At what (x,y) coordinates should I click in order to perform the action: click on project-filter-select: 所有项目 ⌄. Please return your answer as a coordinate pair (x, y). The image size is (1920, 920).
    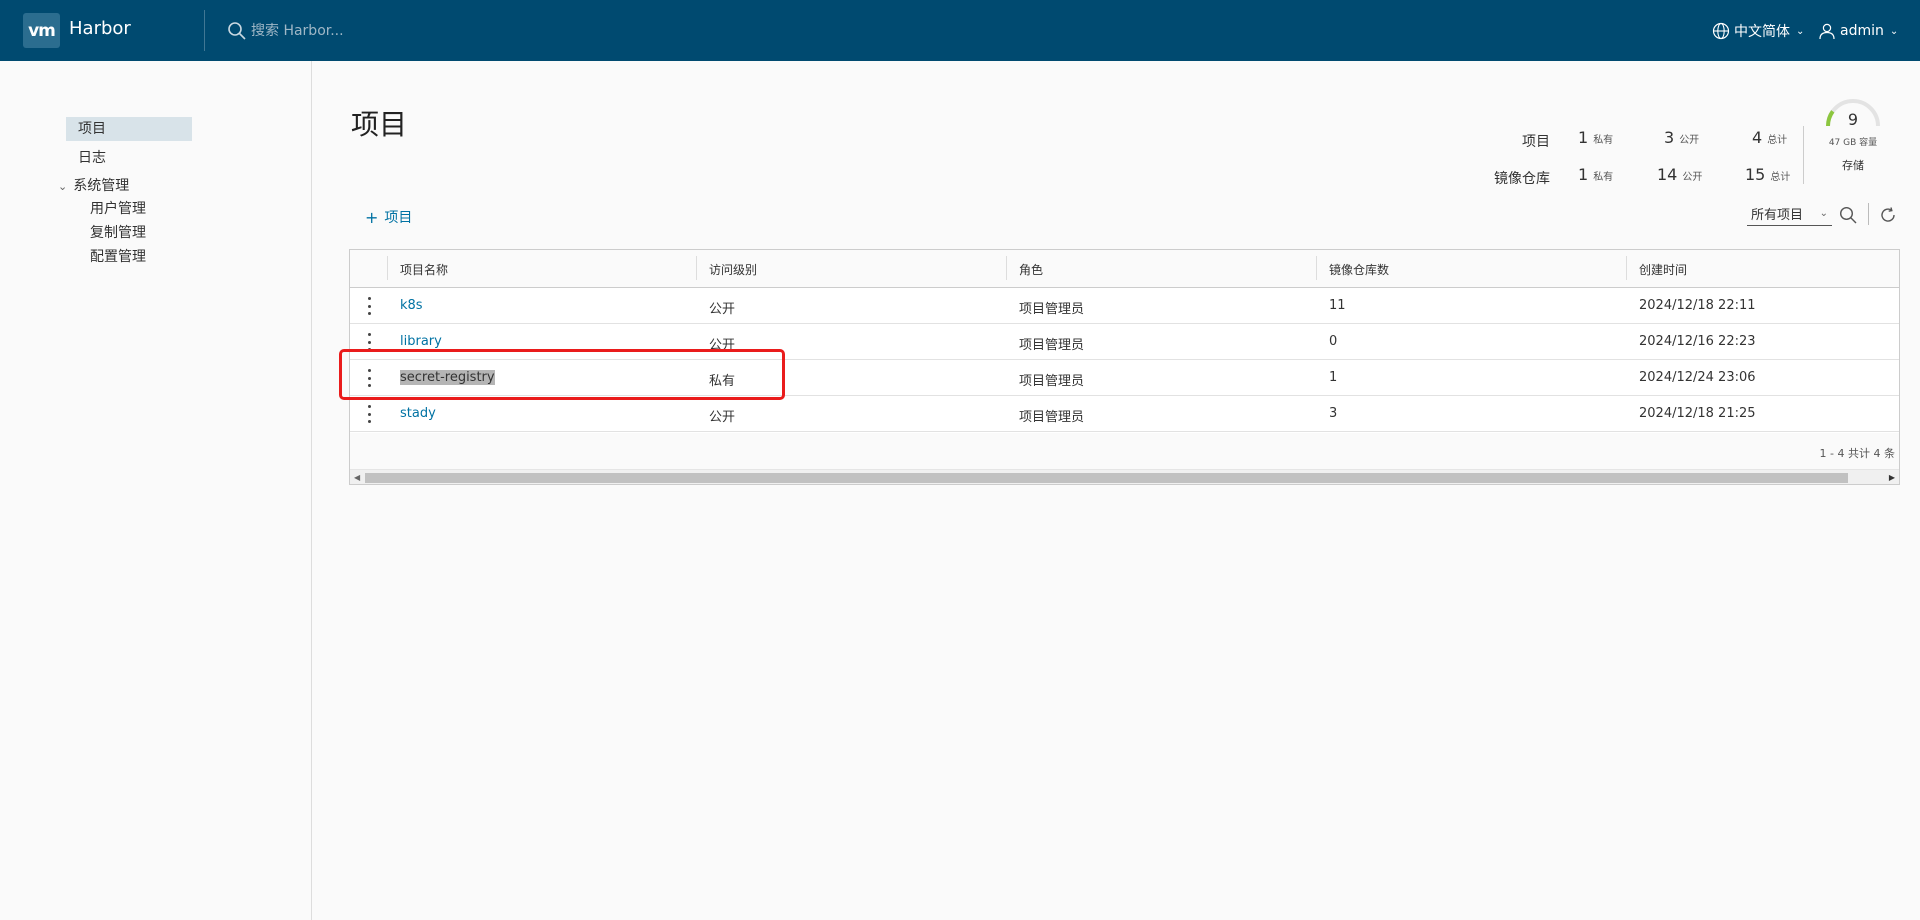
    Looking at the image, I should click on (1789, 214).